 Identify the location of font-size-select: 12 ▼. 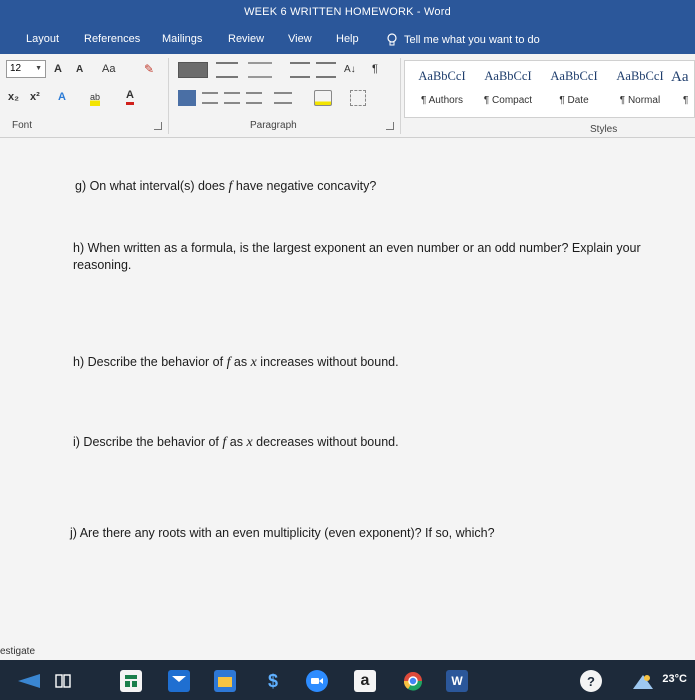
(26, 69).